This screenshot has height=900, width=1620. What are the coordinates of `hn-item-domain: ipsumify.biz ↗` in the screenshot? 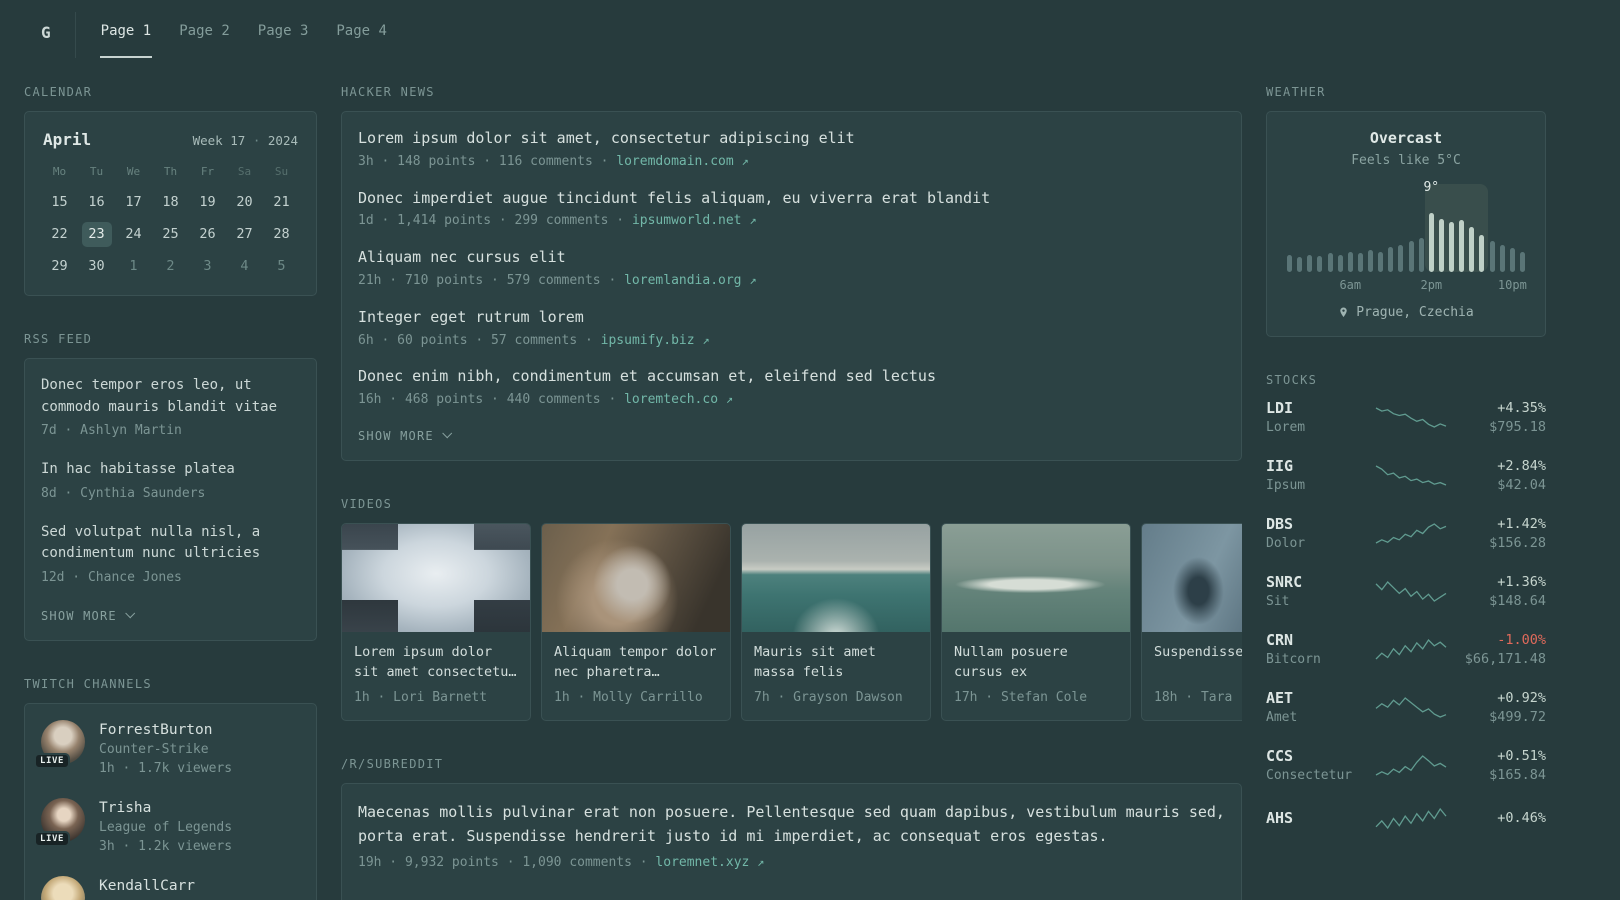 It's located at (655, 340).